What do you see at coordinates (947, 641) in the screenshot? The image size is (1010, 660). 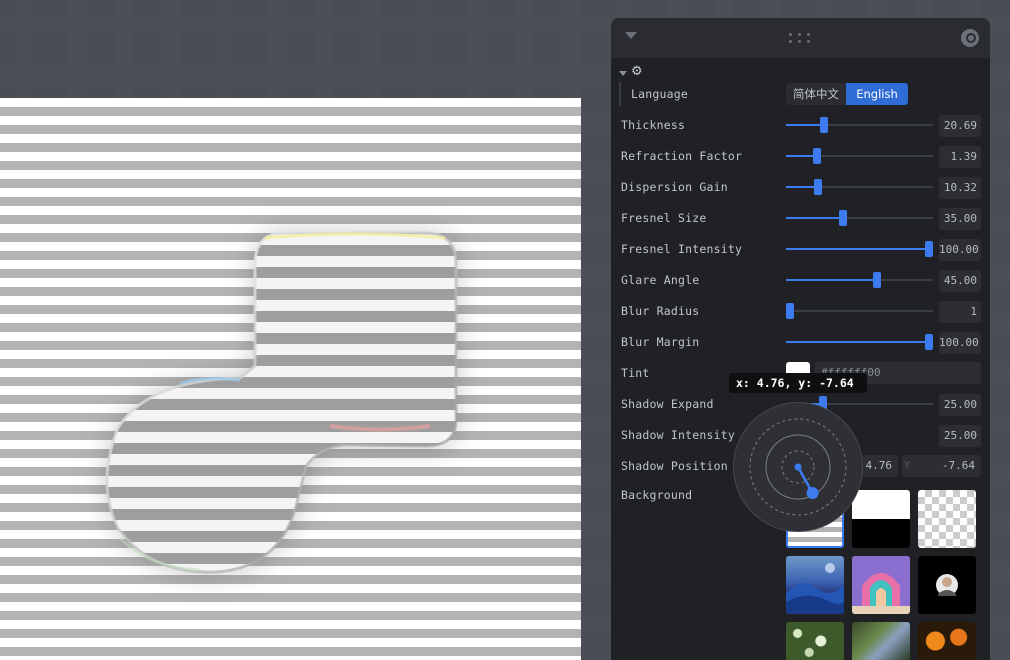 I see `background-option-orange-flowers-image` at bounding box center [947, 641].